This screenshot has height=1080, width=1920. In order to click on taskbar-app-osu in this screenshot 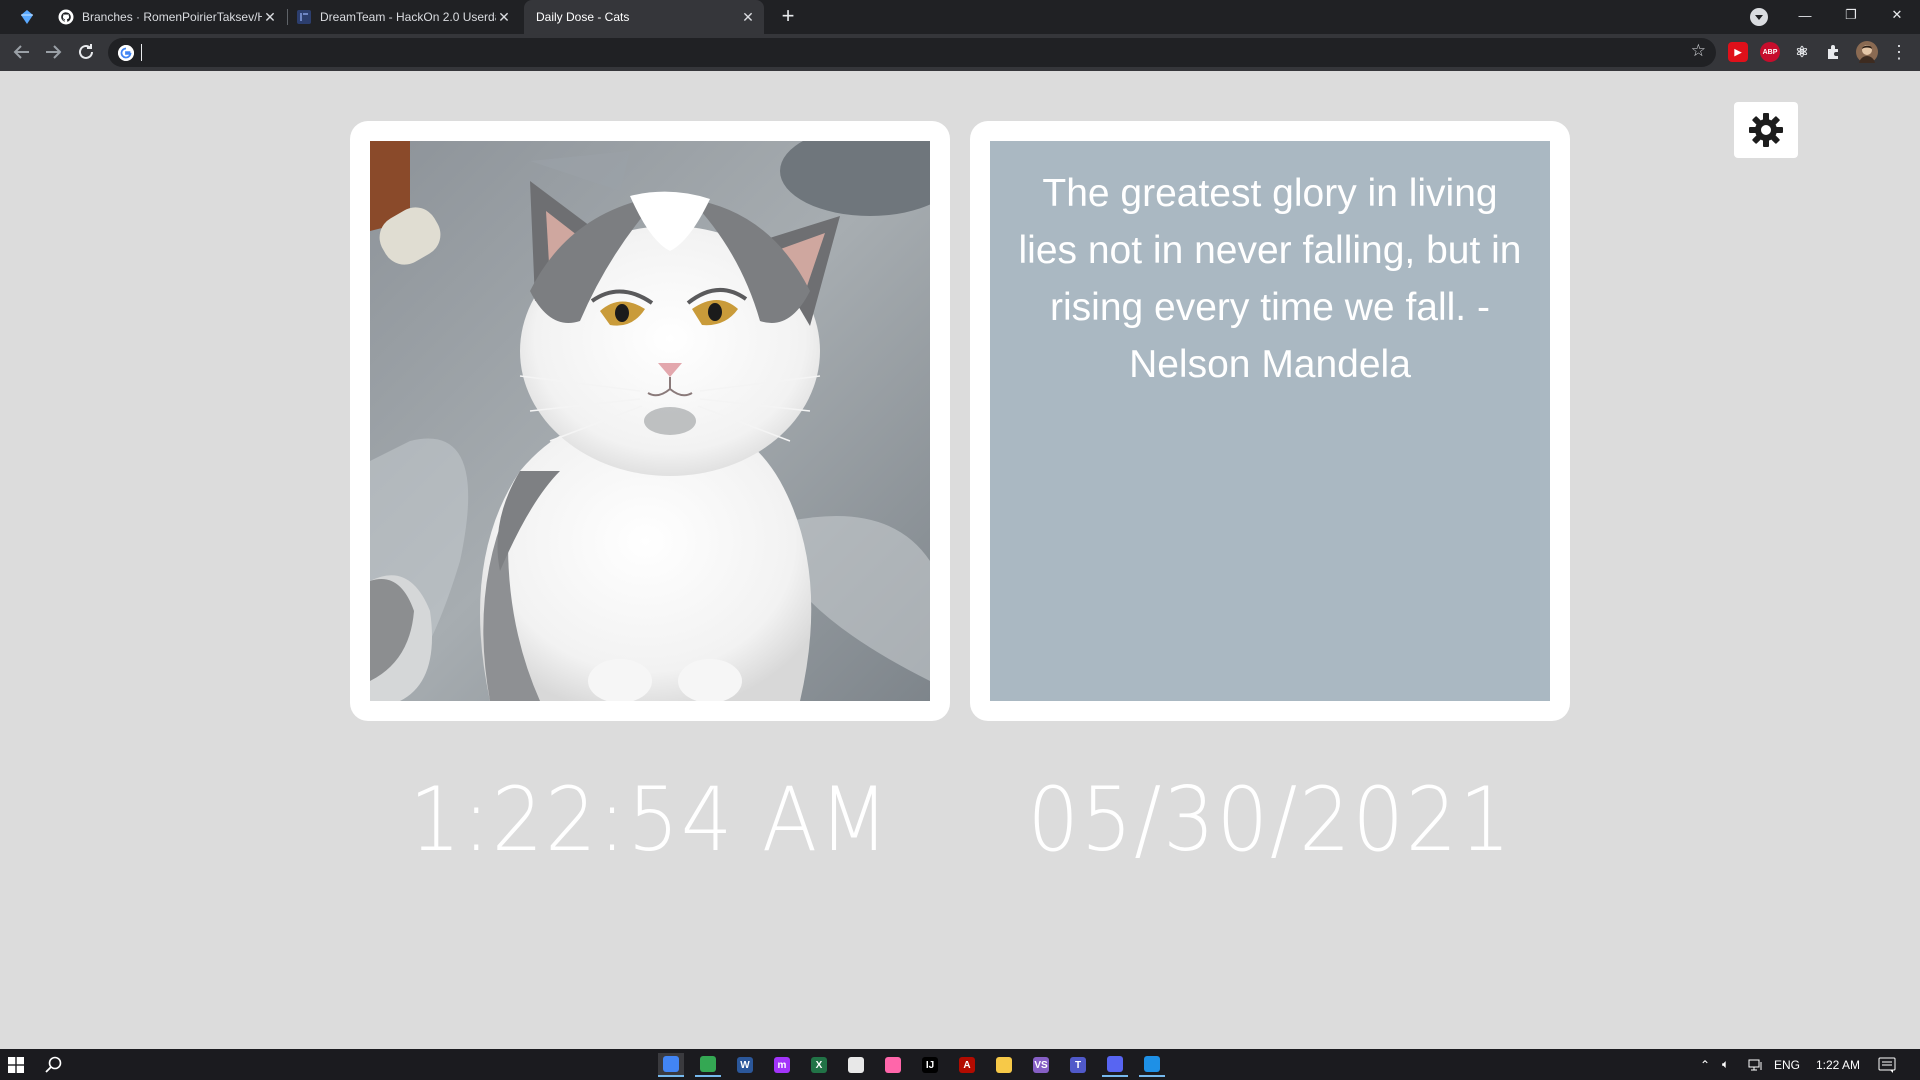, I will do `click(893, 1065)`.